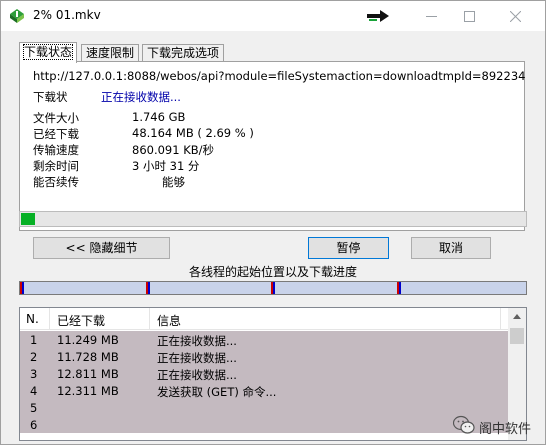  Describe the element at coordinates (17, 16) in the screenshot. I see `idm-app-icon` at that location.